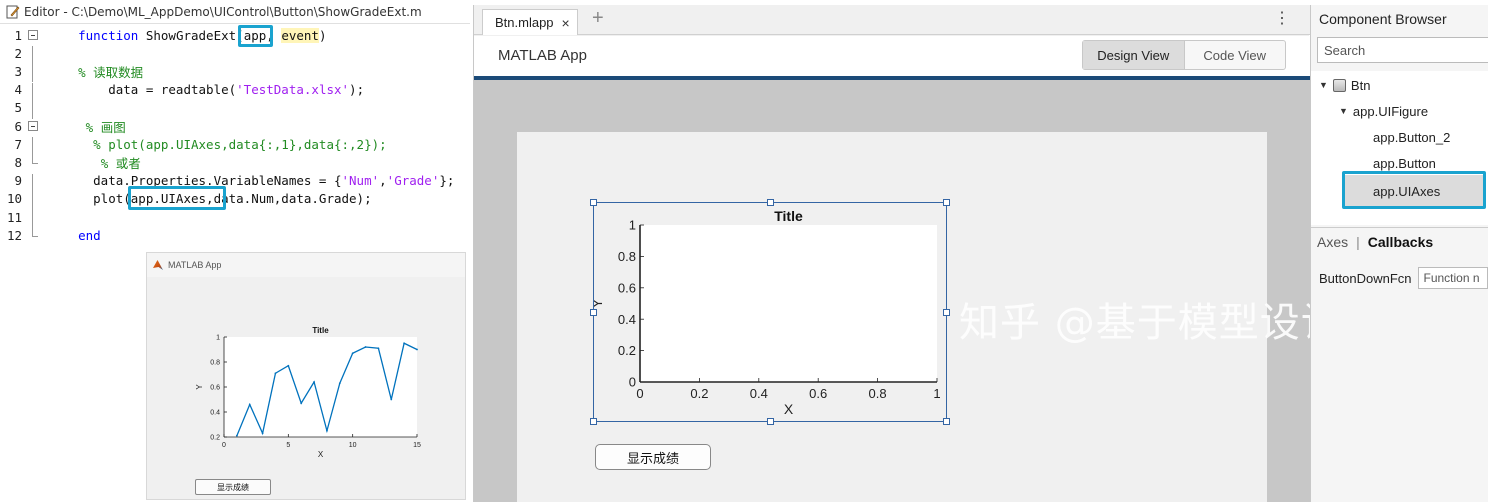  What do you see at coordinates (360, 181) in the screenshot?
I see `code-token: 'Num'` at bounding box center [360, 181].